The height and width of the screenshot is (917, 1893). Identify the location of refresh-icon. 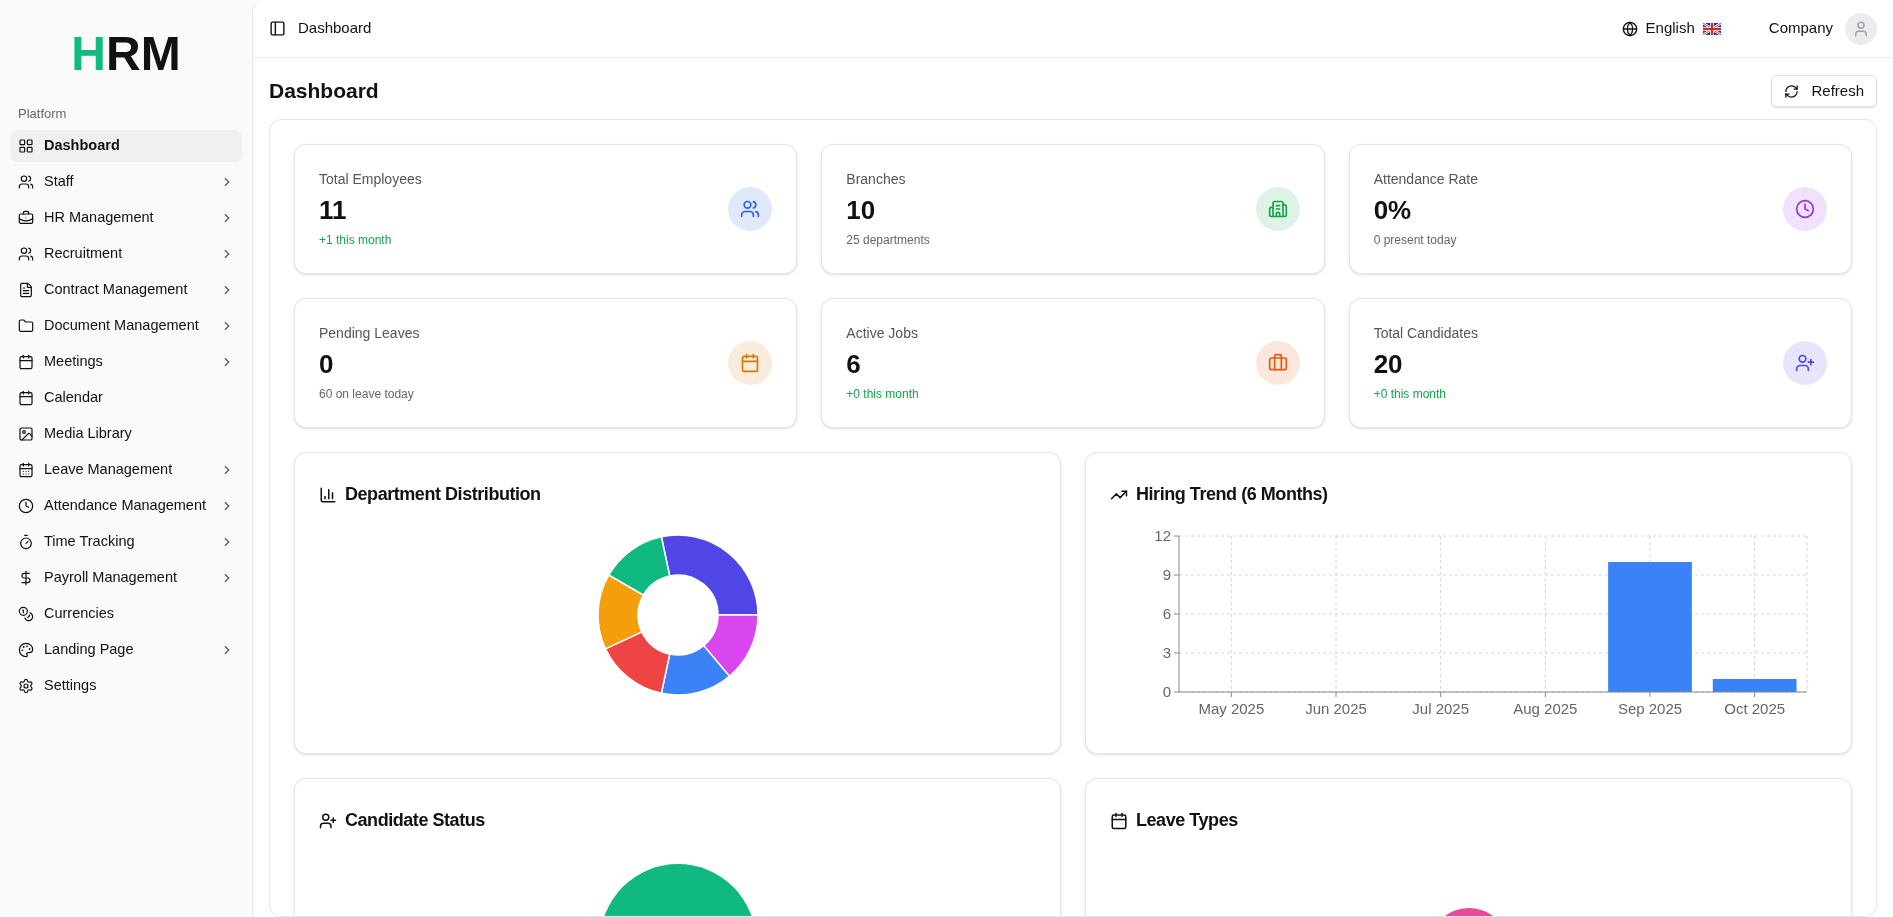
(1792, 91).